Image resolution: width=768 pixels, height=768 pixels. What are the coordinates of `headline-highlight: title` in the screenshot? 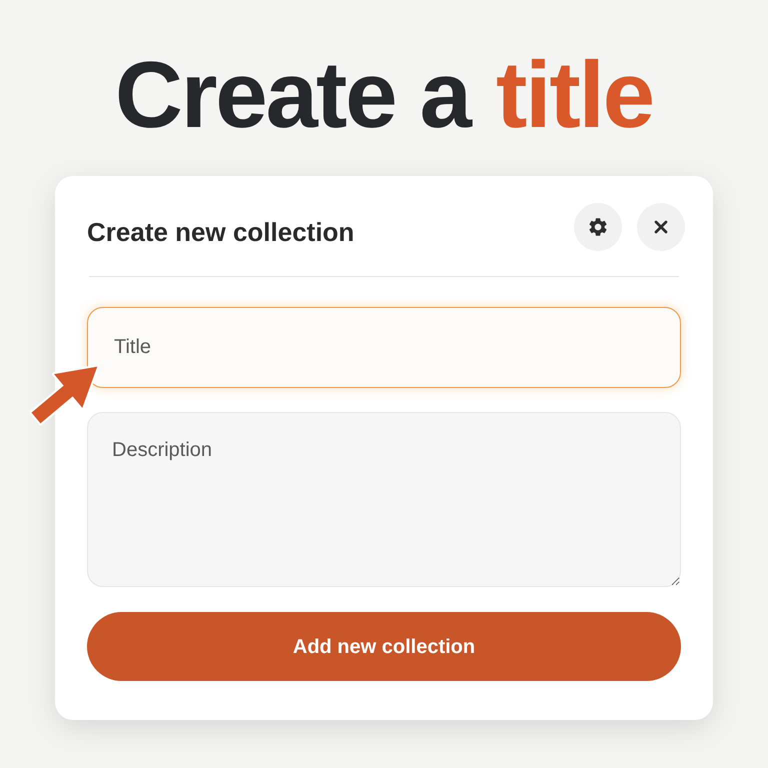 It's located at (575, 95).